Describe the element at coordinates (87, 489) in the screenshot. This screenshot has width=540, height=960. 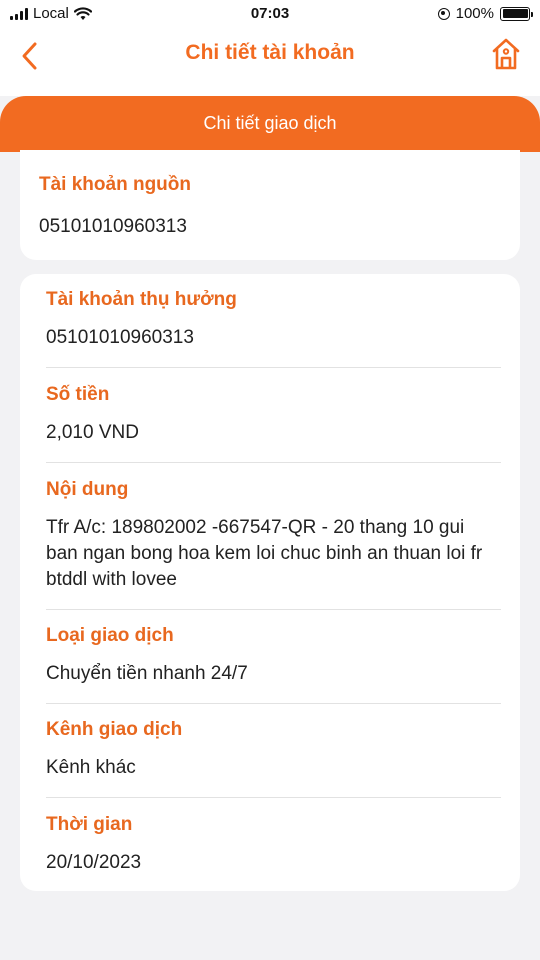
I see `content-label: Nội dung` at that location.